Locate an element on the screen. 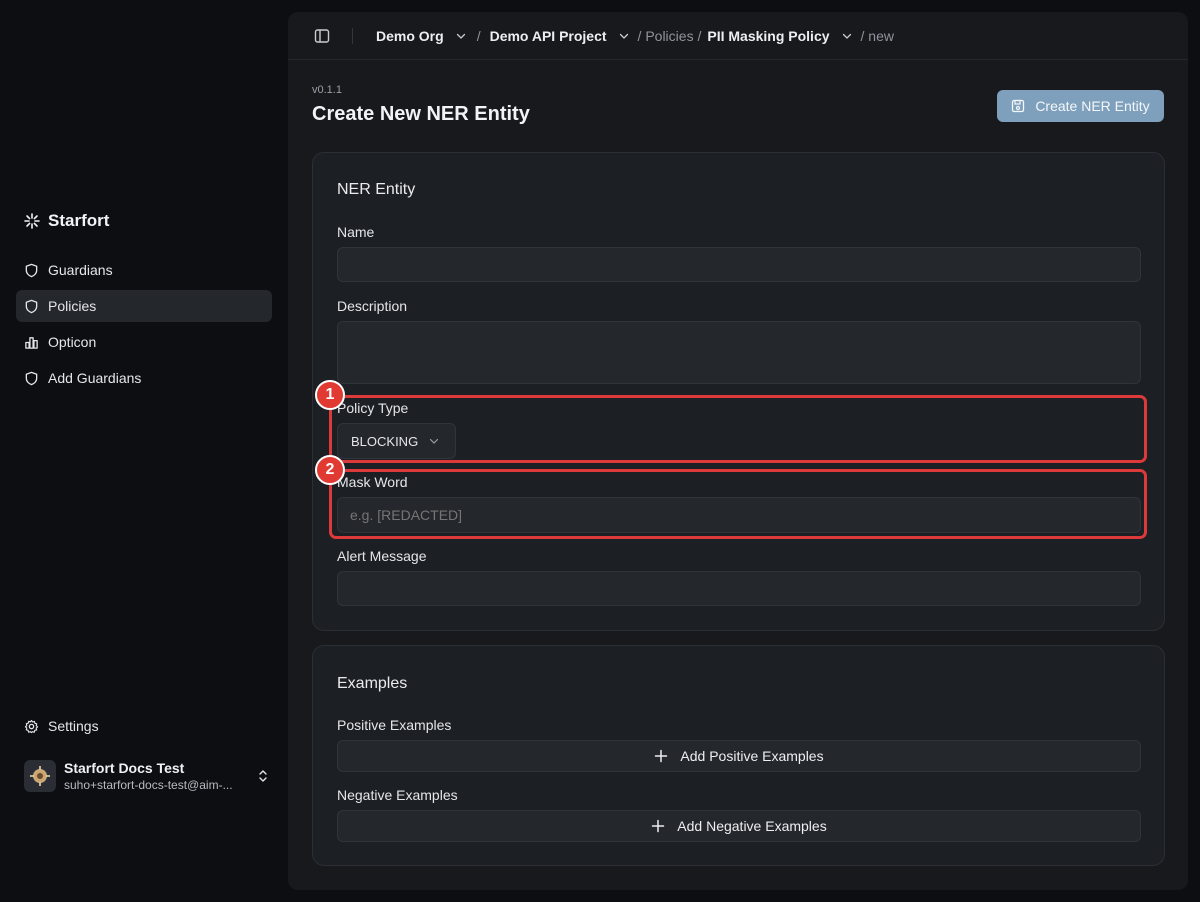 The image size is (1200, 902). name-label: Name is located at coordinates (356, 232).